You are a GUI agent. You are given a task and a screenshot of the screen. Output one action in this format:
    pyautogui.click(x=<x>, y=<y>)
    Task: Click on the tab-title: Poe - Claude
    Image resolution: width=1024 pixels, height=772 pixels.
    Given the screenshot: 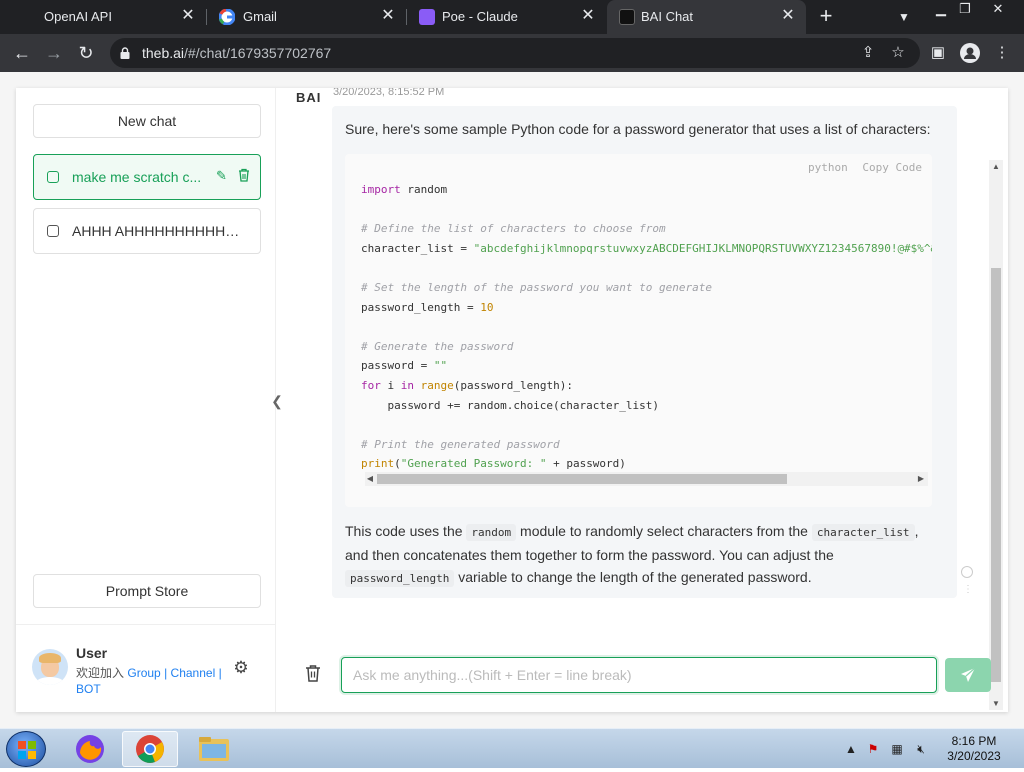 What is the action you would take?
    pyautogui.click(x=480, y=16)
    